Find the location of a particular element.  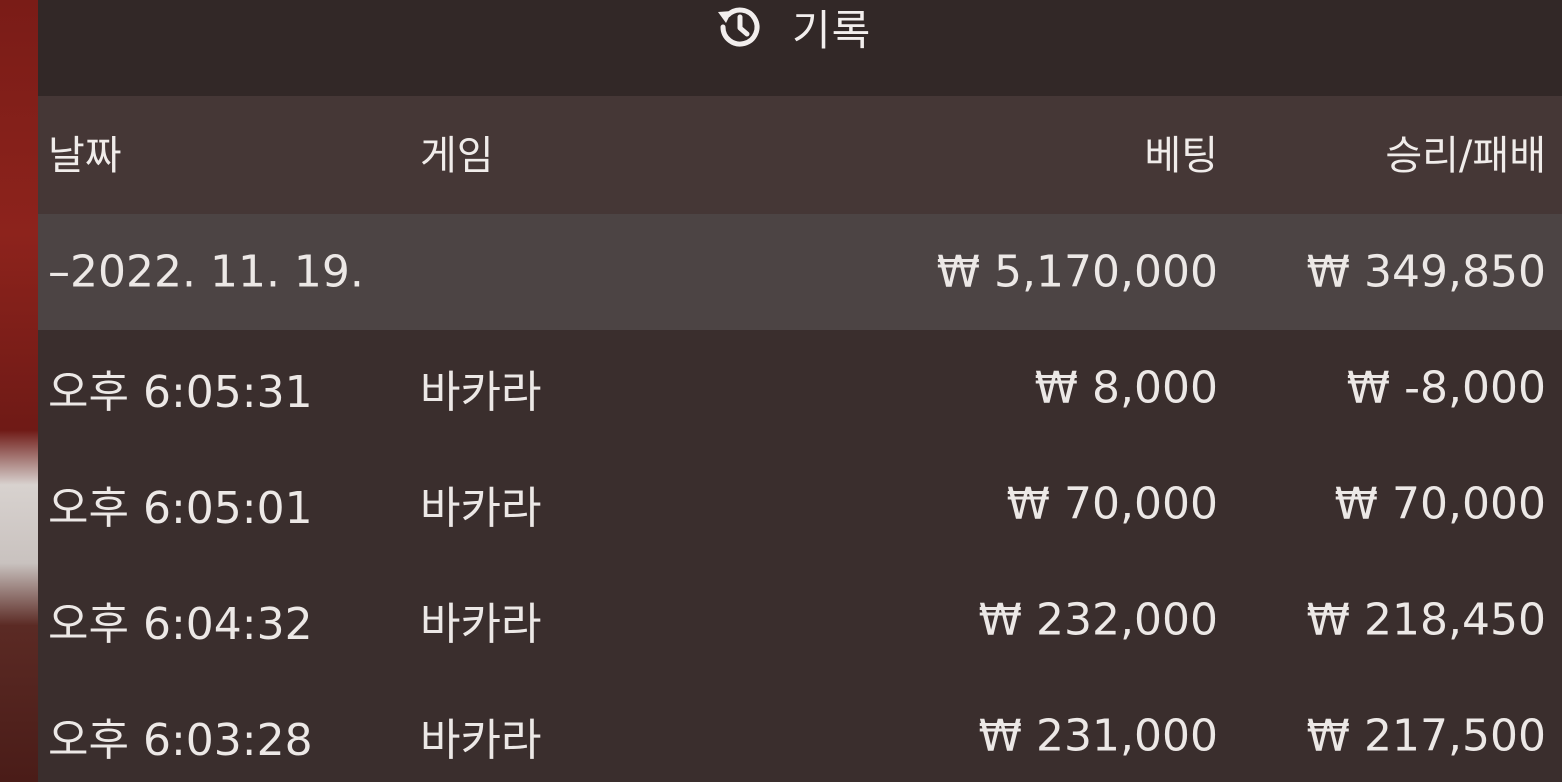

game-background is located at coordinates (20, 391).